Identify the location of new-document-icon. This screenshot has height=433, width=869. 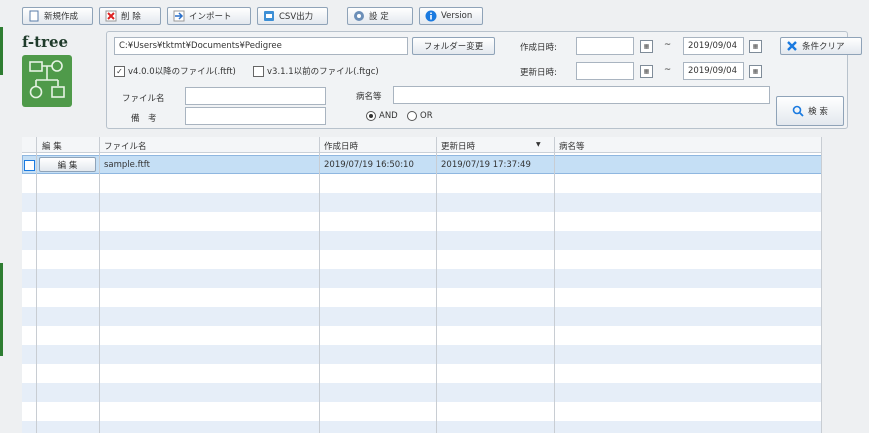
(34, 16).